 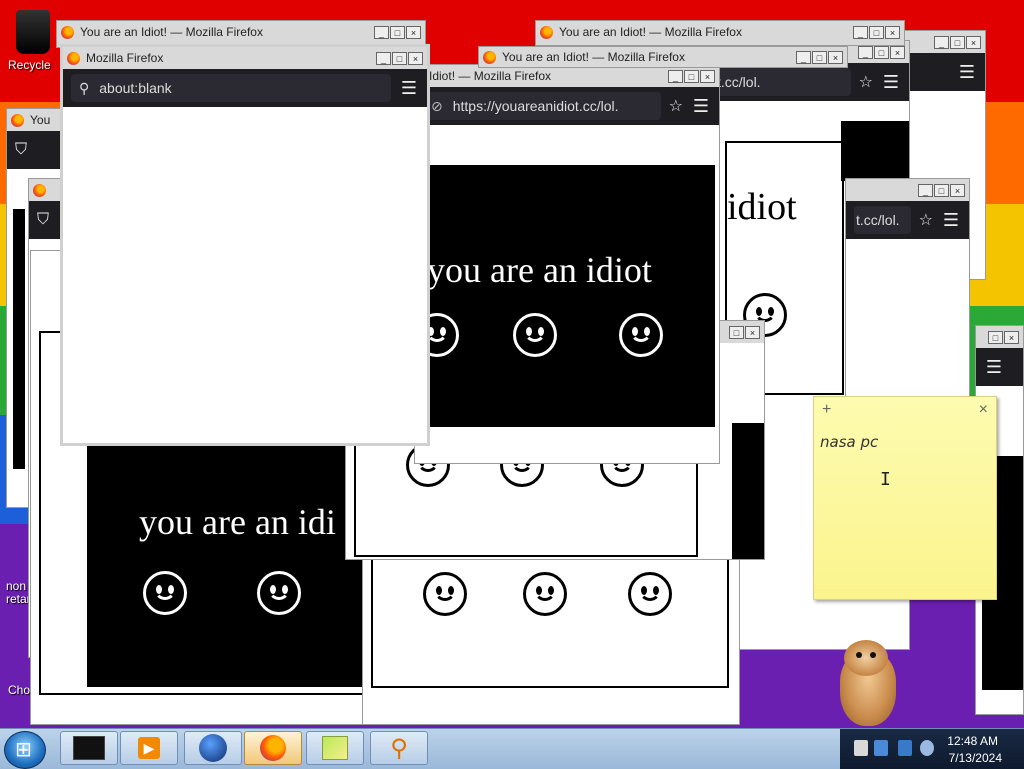 What do you see at coordinates (972, 741) in the screenshot?
I see `clock-time: 12:48 AM` at bounding box center [972, 741].